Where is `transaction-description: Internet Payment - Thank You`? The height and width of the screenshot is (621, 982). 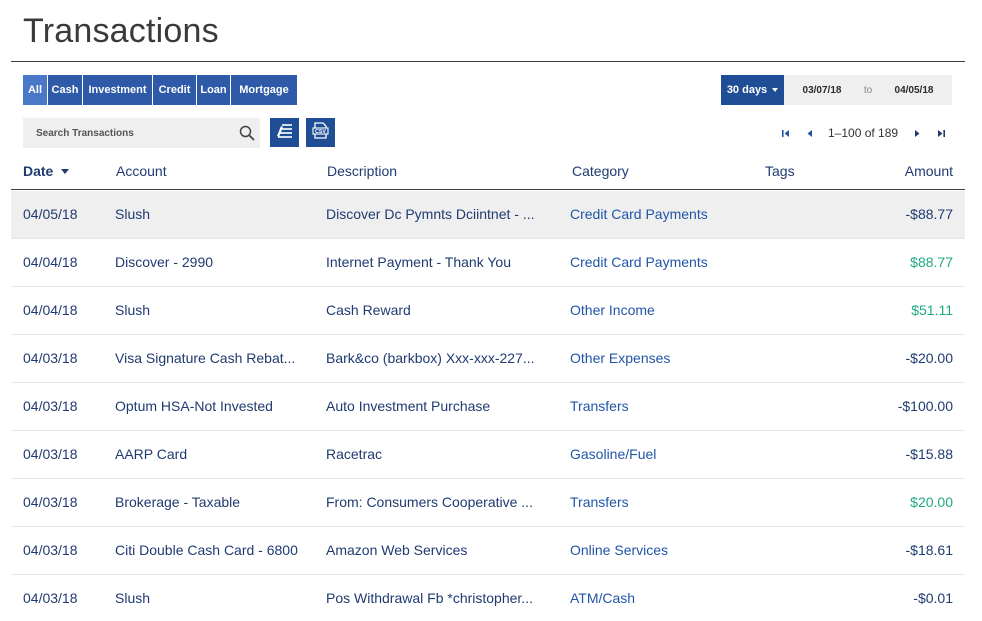 transaction-description: Internet Payment - Thank You is located at coordinates (418, 262).